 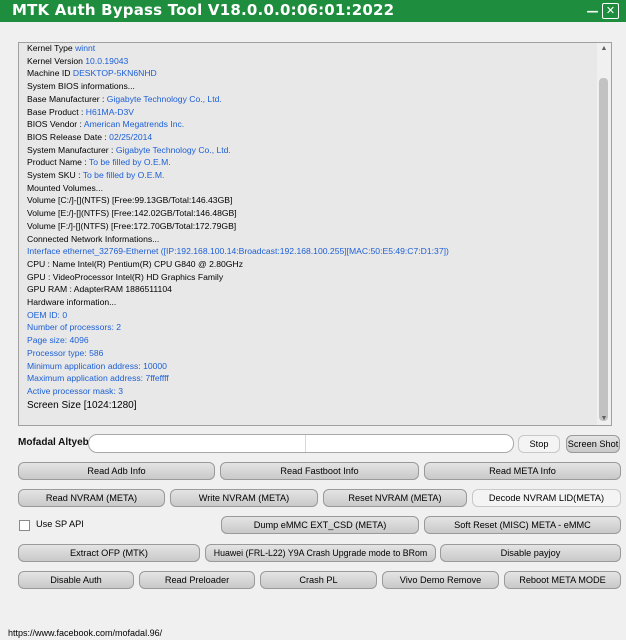 What do you see at coordinates (312, 49) in the screenshot?
I see `log-line: Kernel Type winnt` at bounding box center [312, 49].